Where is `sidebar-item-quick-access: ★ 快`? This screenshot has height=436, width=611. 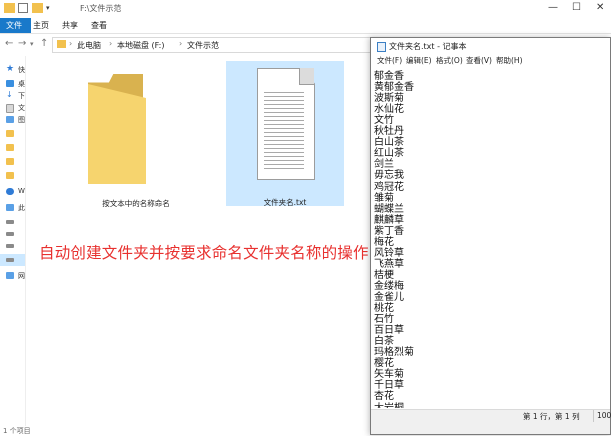
sidebar-item-quick-access: ★ 快 is located at coordinates (16, 70).